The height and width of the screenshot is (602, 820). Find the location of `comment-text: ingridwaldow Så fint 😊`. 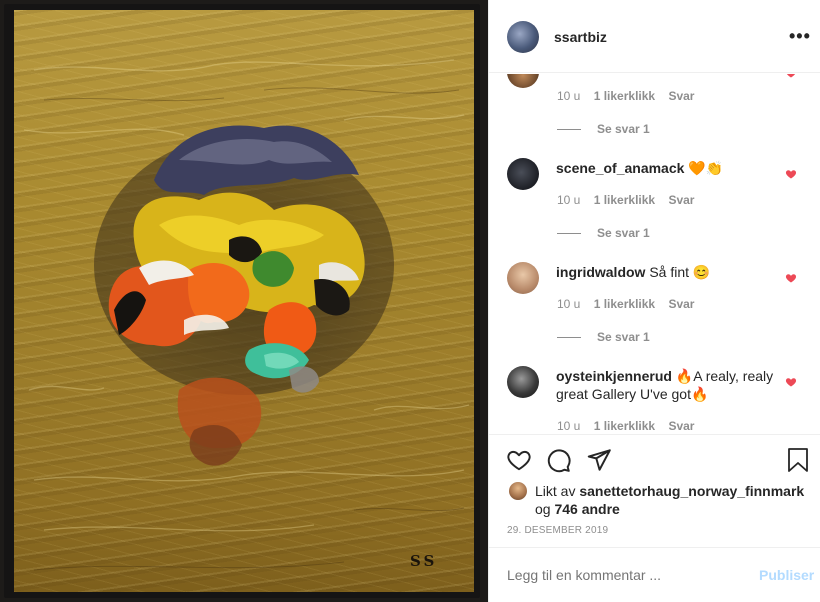

comment-text: ingridwaldow Så fint 😊 is located at coordinates (667, 272).